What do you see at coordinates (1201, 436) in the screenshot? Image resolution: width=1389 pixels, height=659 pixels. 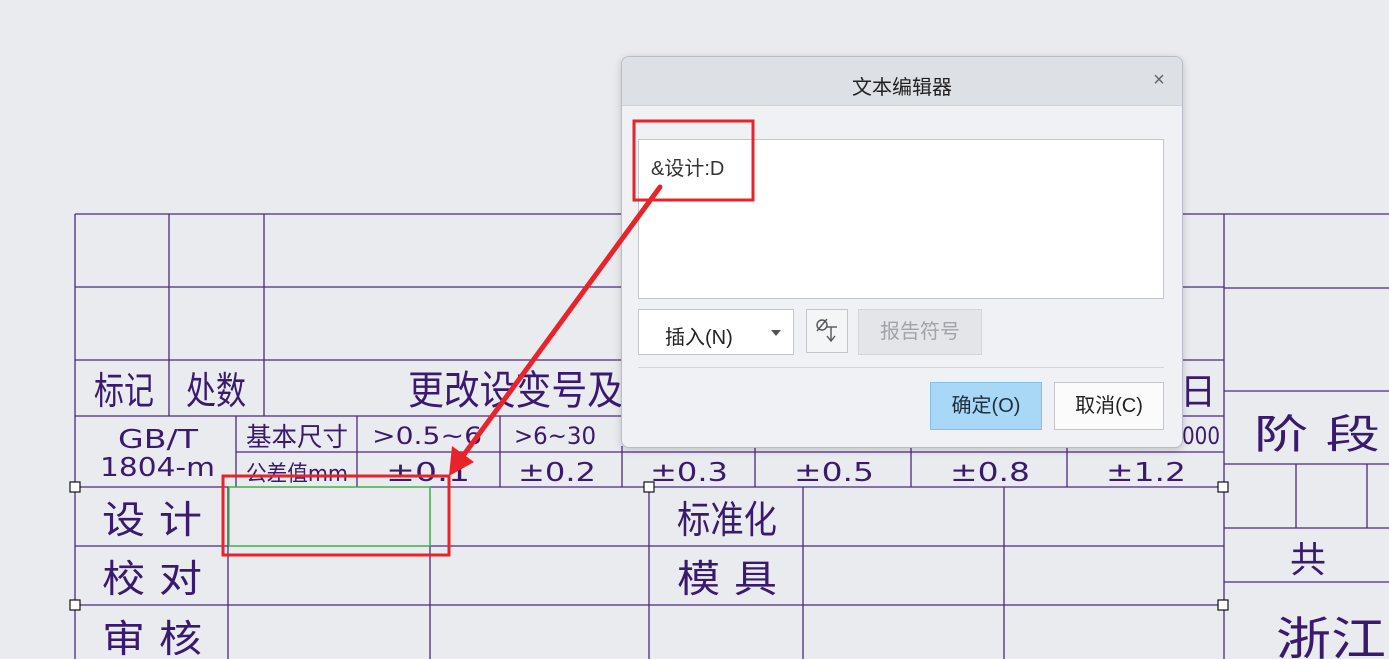 I see `range-cell-last: 000` at bounding box center [1201, 436].